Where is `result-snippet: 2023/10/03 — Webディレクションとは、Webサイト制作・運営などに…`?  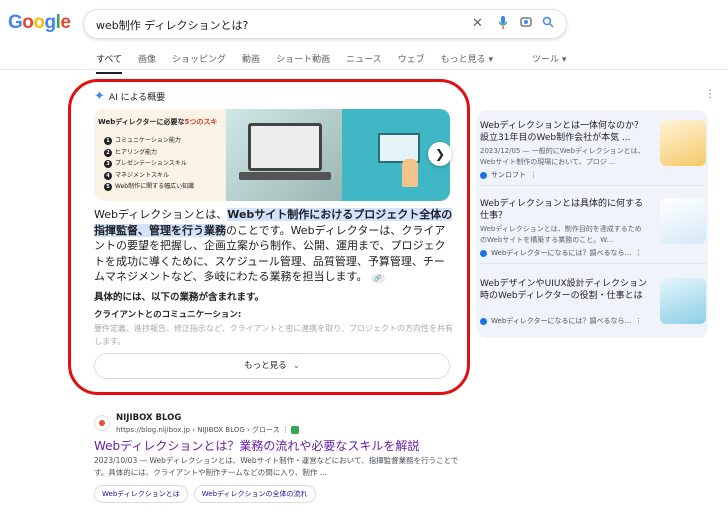
result-snippet: 2023/10/03 — Webディレクションとは、Webサイト制作・運営などに… is located at coordinates (276, 466).